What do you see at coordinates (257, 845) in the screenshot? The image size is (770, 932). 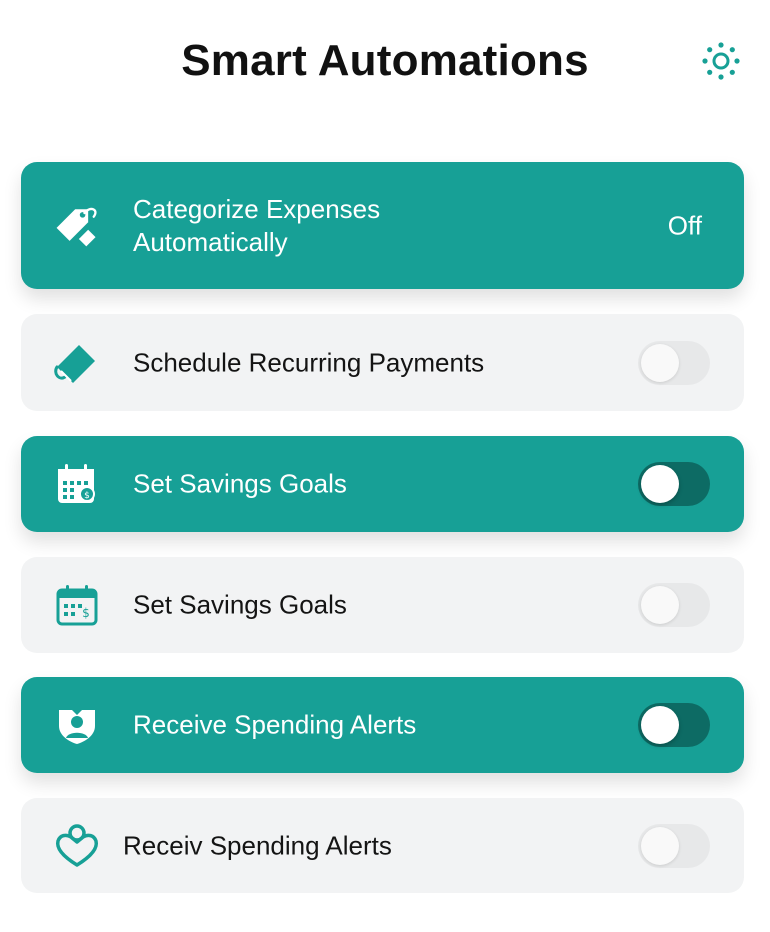 I see `automation-label: Receiv Spending Alerts` at bounding box center [257, 845].